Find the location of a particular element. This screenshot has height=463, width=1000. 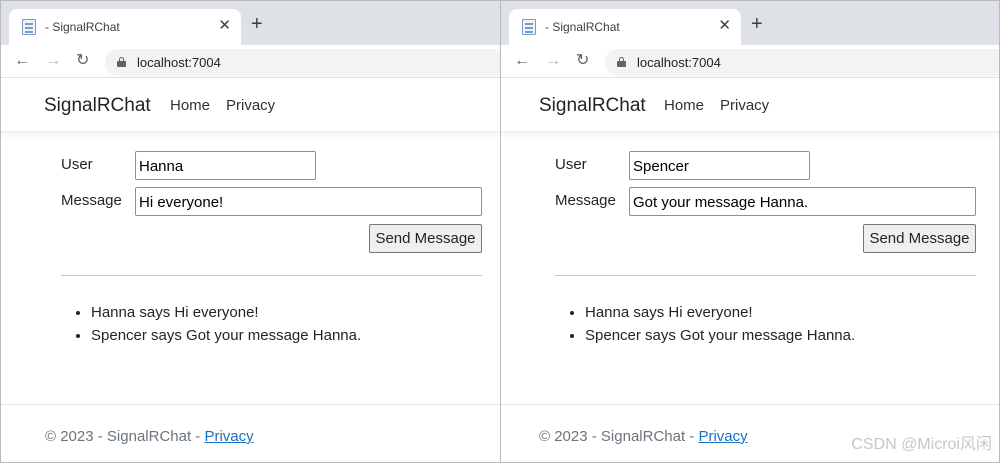

message-input: Hi everyone! is located at coordinates (308, 201).